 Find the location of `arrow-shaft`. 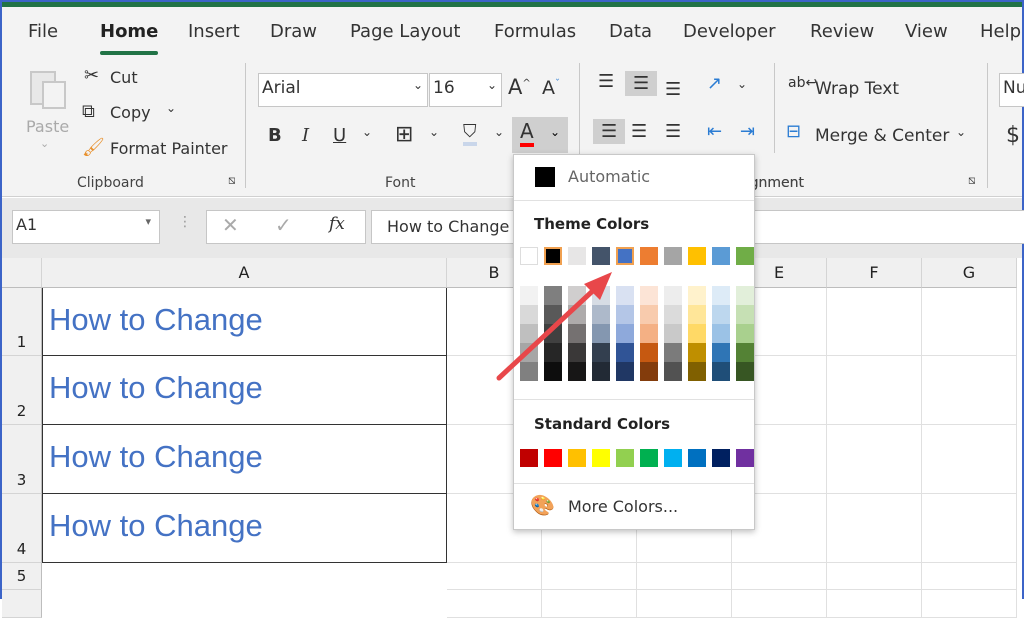

arrow-shaft is located at coordinates (548, 332).